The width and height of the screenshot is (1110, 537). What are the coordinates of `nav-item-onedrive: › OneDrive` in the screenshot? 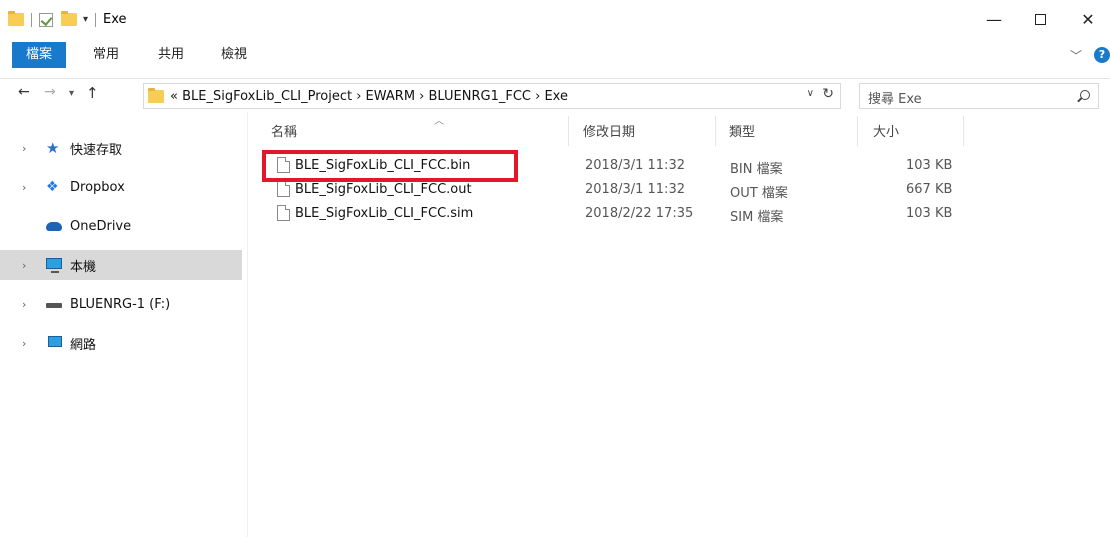 It's located at (121, 226).